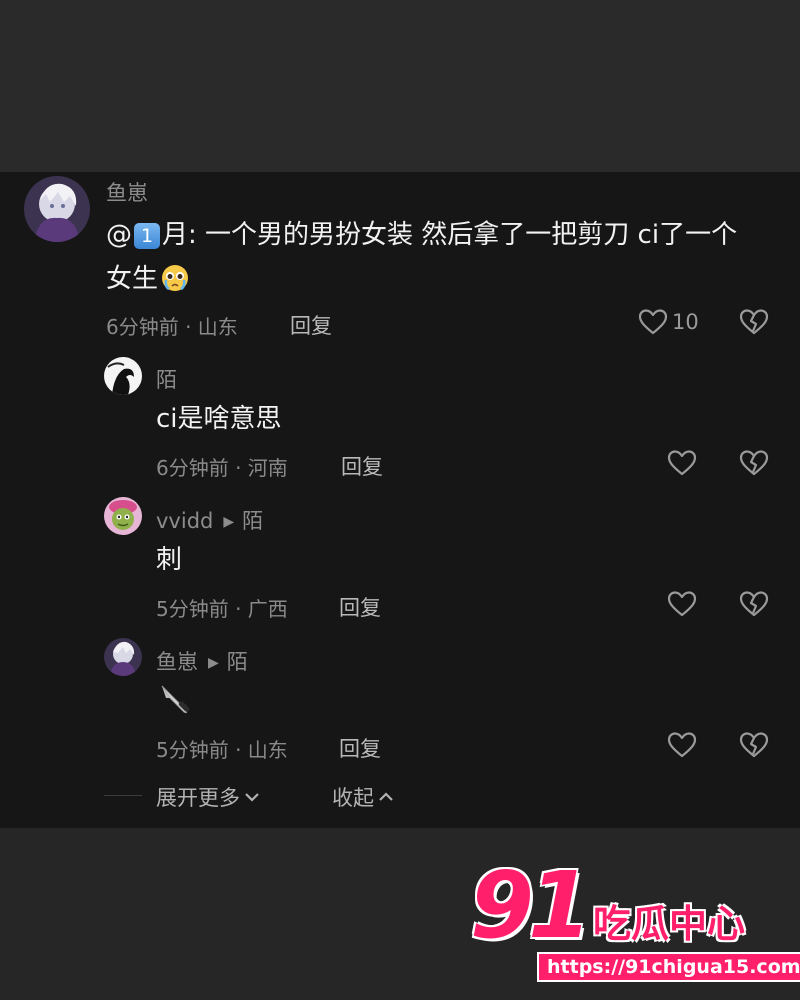 The width and height of the screenshot is (800, 1000). Describe the element at coordinates (363, 797) in the screenshot. I see `collapse-button: 收起` at that location.